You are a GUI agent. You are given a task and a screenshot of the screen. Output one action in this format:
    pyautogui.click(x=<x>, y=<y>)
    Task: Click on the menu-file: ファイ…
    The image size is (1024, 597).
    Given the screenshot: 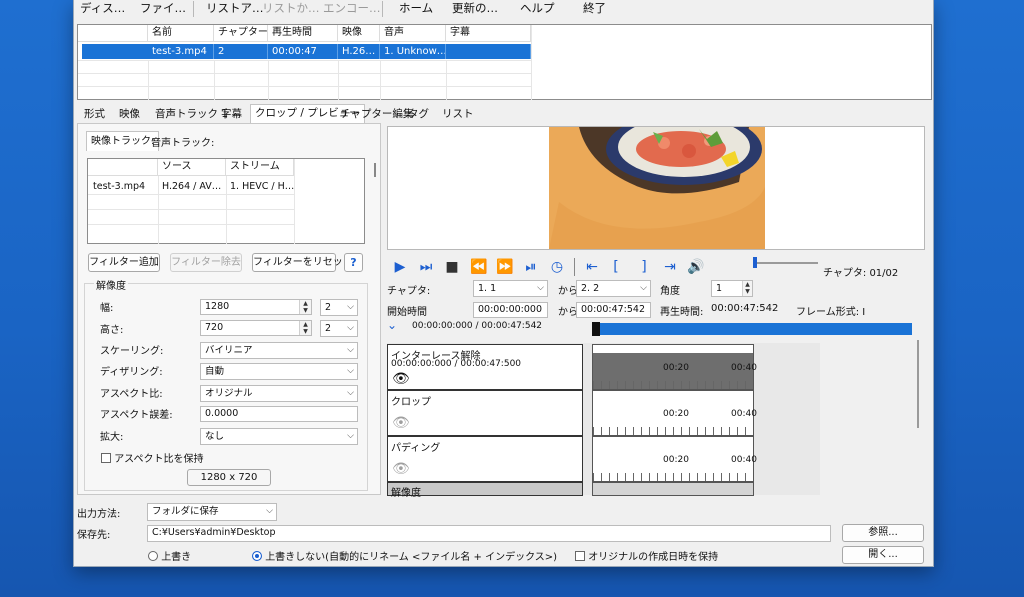 What is the action you would take?
    pyautogui.click(x=163, y=9)
    